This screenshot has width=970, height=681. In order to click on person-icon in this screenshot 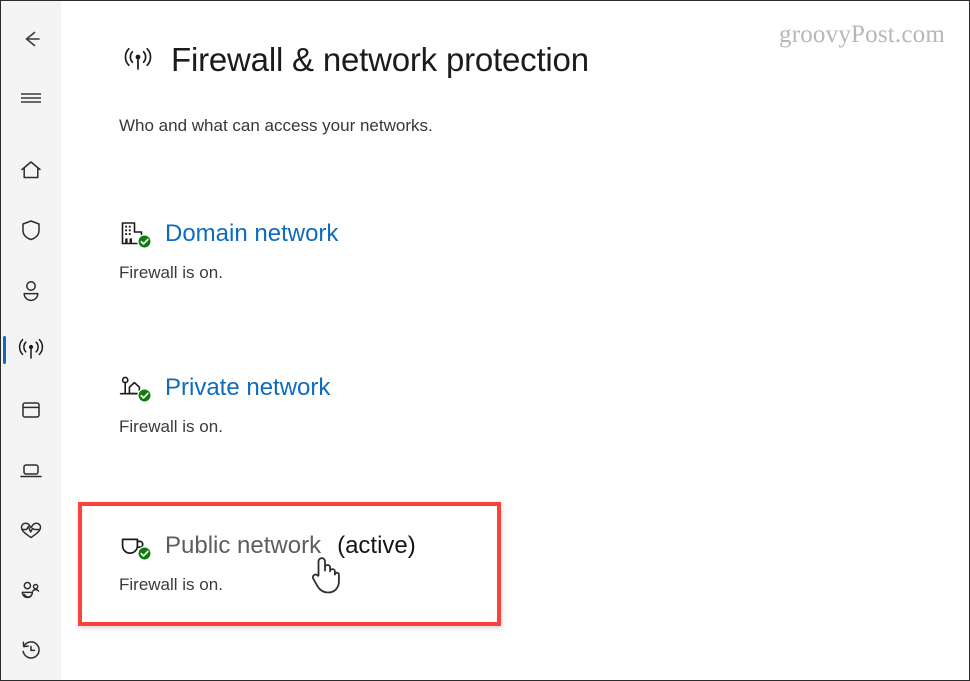, I will do `click(31, 290)`.